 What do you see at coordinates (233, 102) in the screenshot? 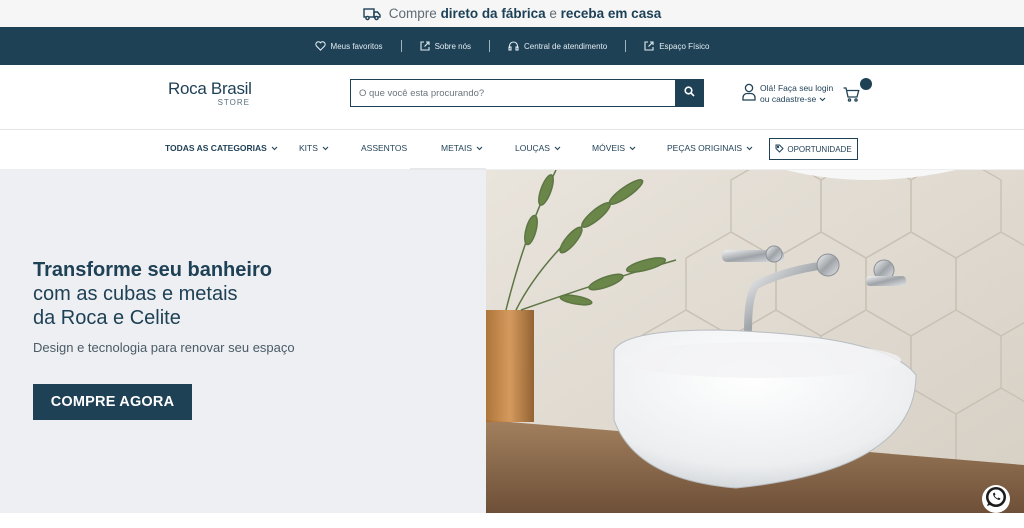
I see `logo-subtext: STORE` at bounding box center [233, 102].